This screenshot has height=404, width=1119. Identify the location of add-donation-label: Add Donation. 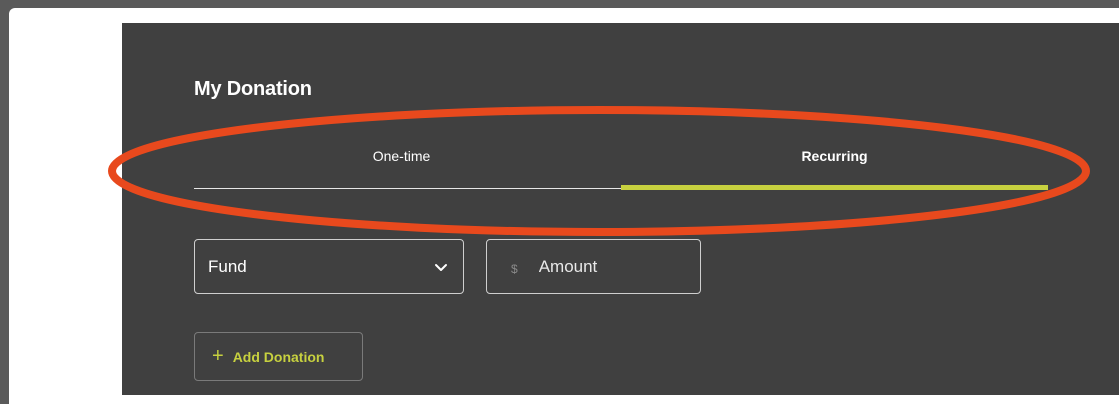
(278, 356).